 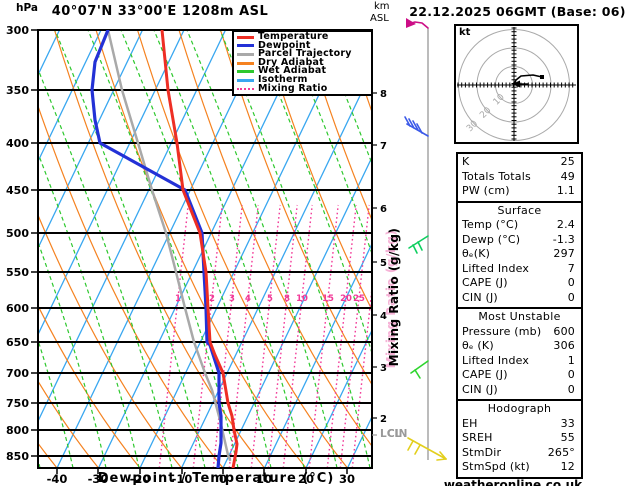 What do you see at coordinates (245, 46) in the screenshot?
I see `legend-swatch-dewpoint` at bounding box center [245, 46].